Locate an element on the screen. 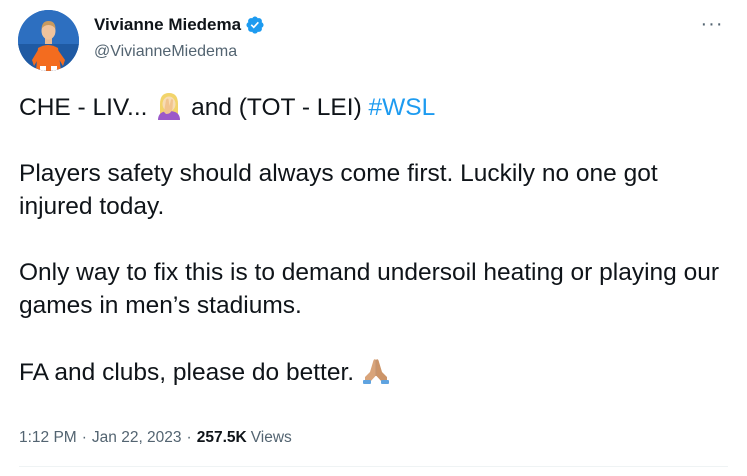 The width and height of the screenshot is (747, 476). author-name-row: Vivianne Miedema is located at coordinates (179, 25).